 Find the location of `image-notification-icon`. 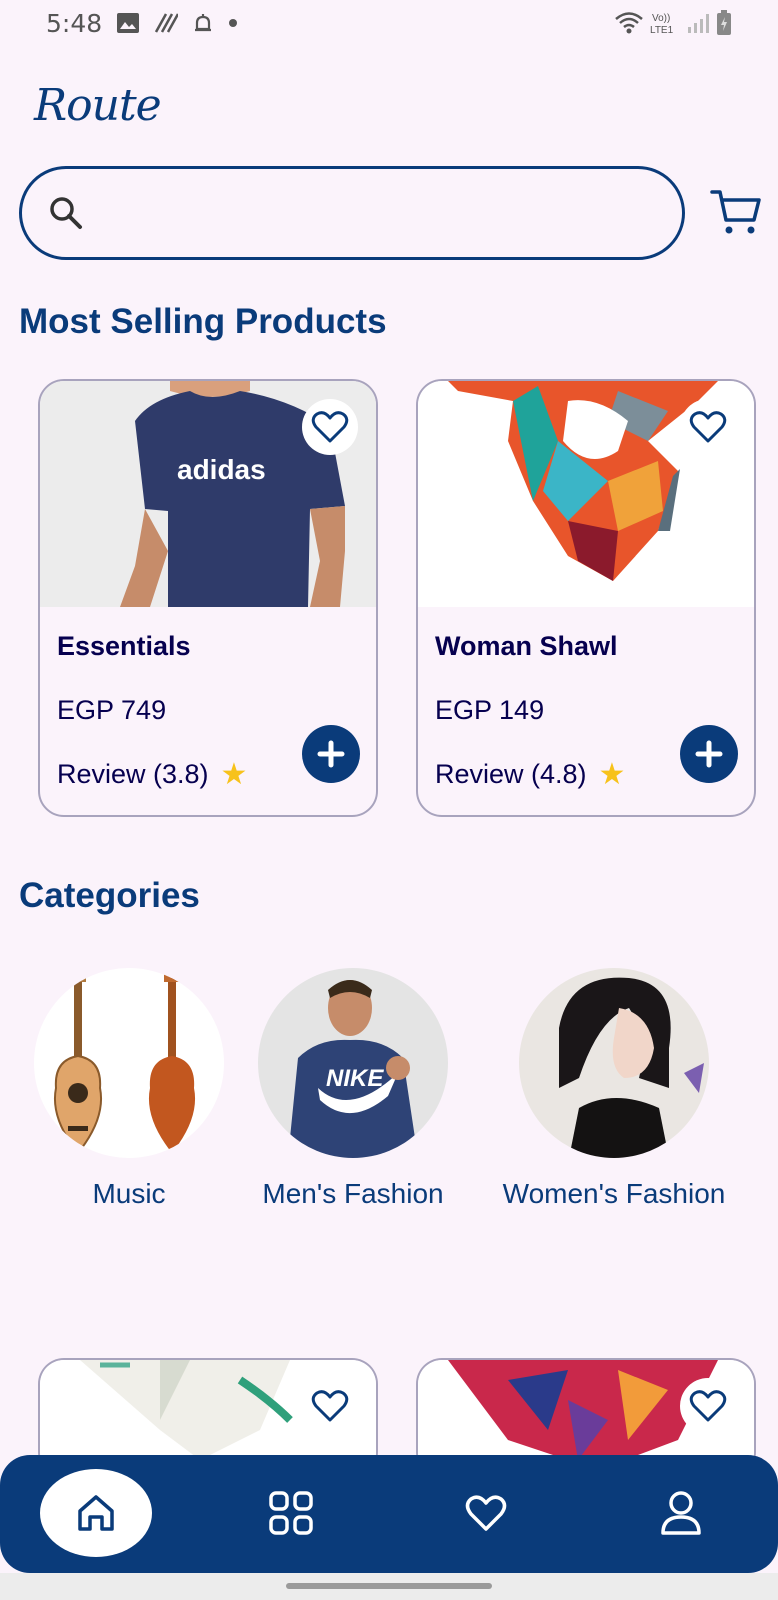

image-notification-icon is located at coordinates (128, 23).